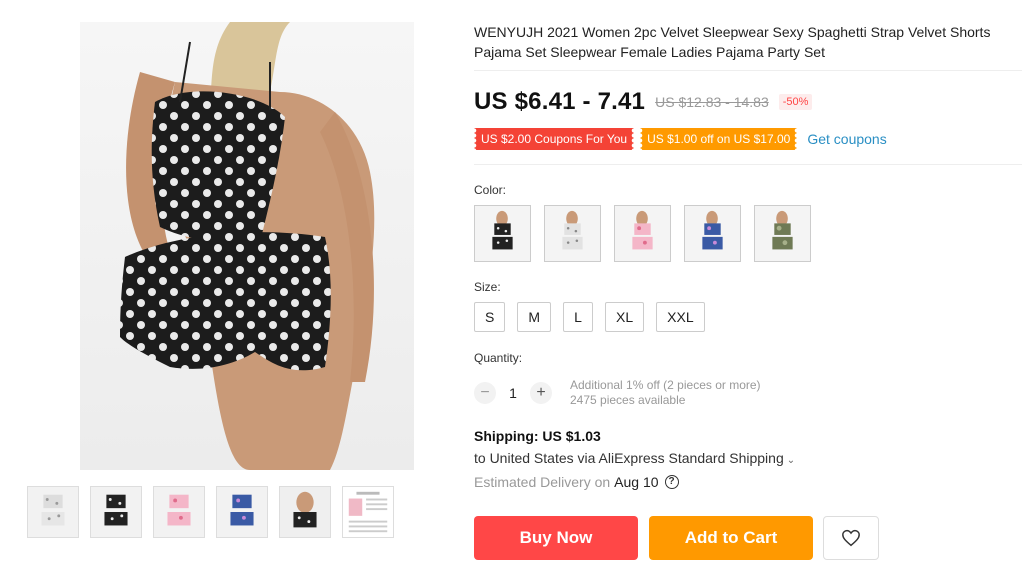 The image size is (1022, 580). What do you see at coordinates (636, 482) in the screenshot?
I see `delivery-date: Aug 10` at bounding box center [636, 482].